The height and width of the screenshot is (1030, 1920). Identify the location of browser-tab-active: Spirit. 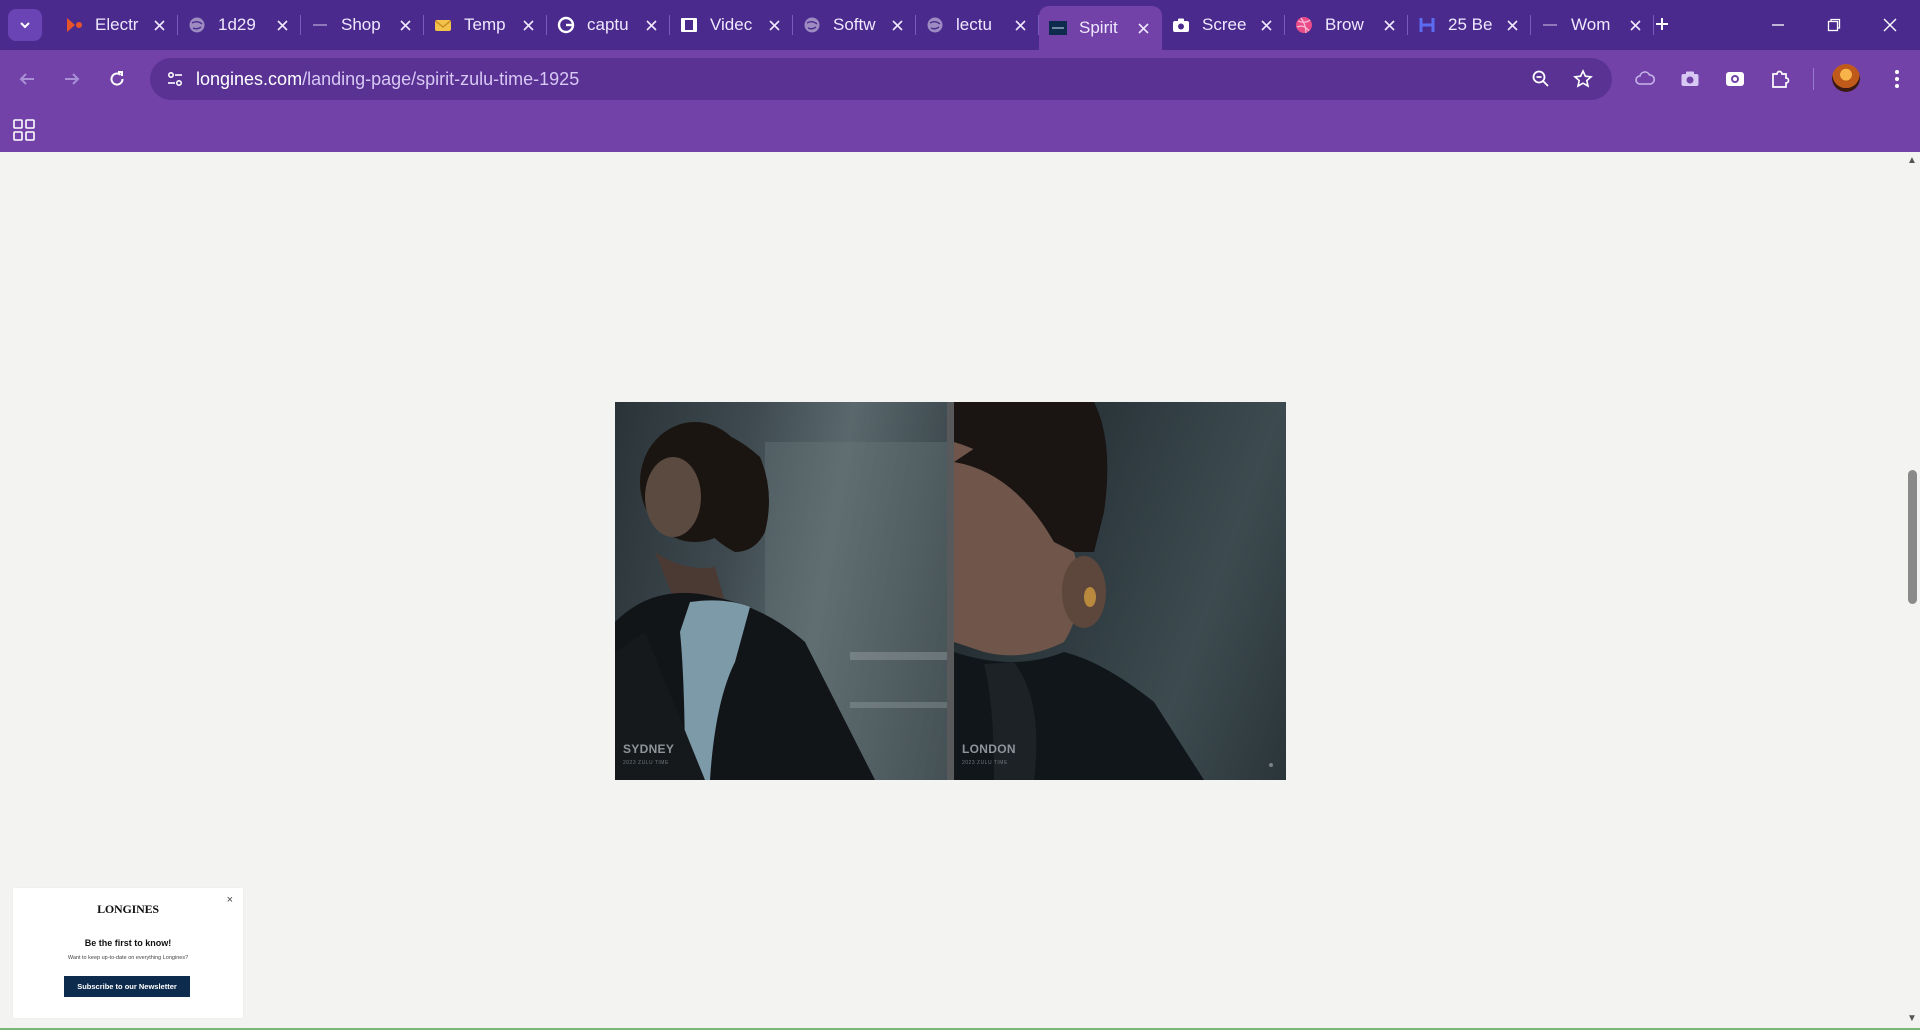
(1100, 28).